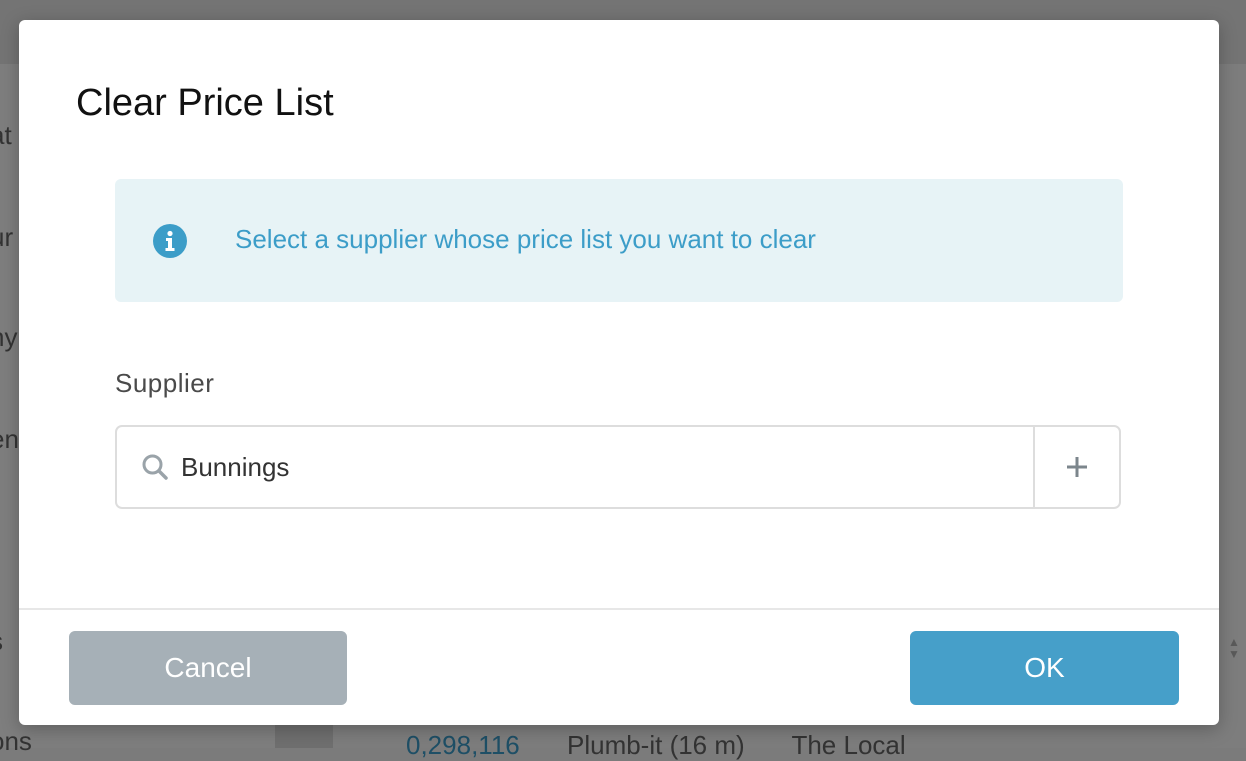 The image size is (1246, 761). What do you see at coordinates (463, 745) in the screenshot?
I see `row-link: 0,298,116` at bounding box center [463, 745].